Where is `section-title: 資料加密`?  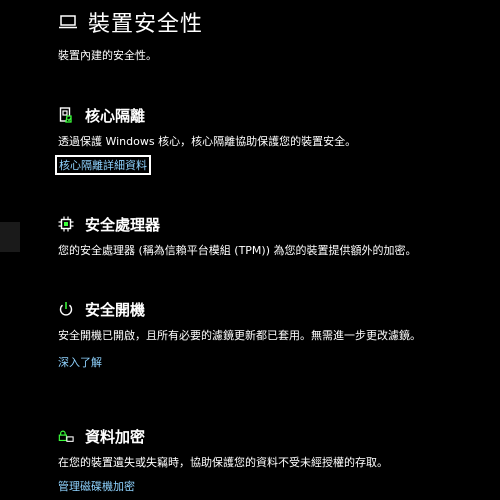
section-title: 資料加密 is located at coordinates (115, 436).